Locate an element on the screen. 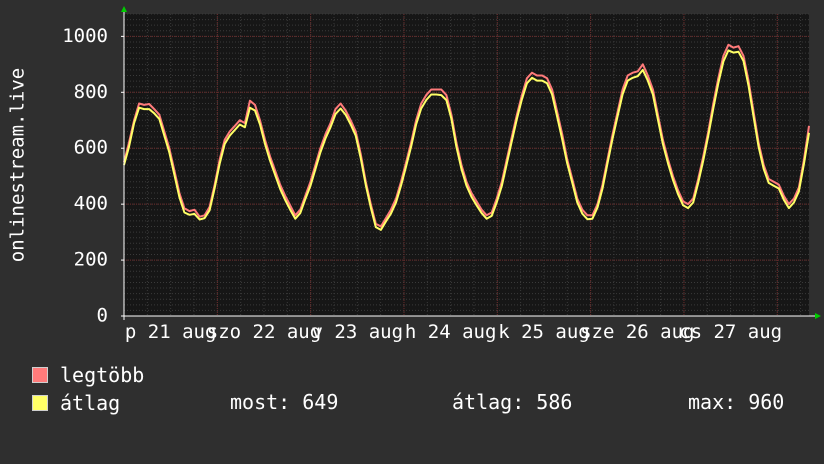 The image size is (824, 464). legend-item-avg: átlag is located at coordinates (76, 427).